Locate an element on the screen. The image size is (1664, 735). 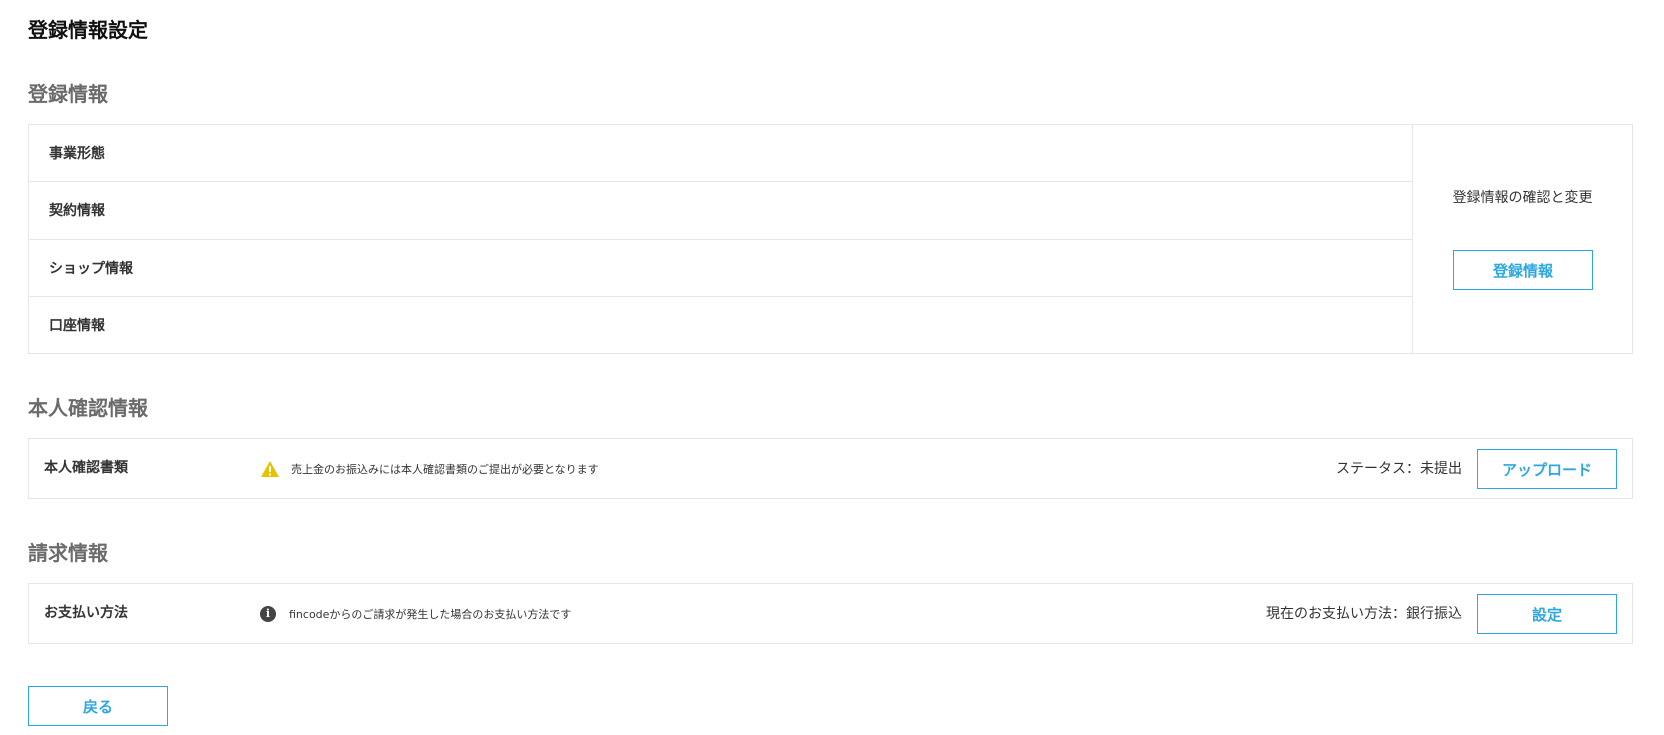
identity-section-title: 本人確認情報 is located at coordinates (88, 408).